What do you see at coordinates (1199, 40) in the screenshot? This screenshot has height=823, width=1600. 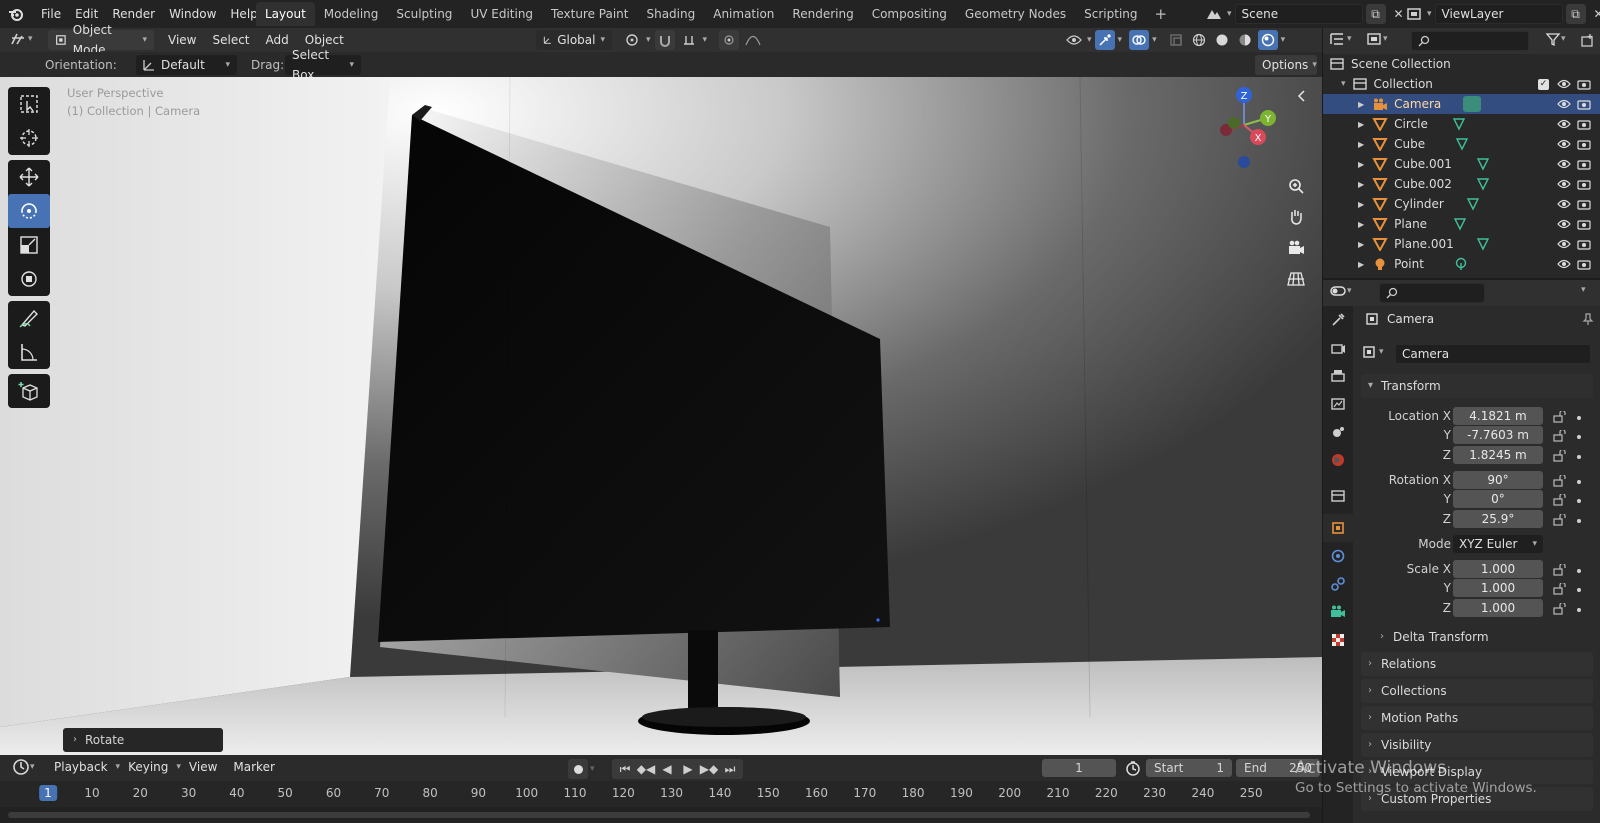 I see `wireframe-shading-icon` at bounding box center [1199, 40].